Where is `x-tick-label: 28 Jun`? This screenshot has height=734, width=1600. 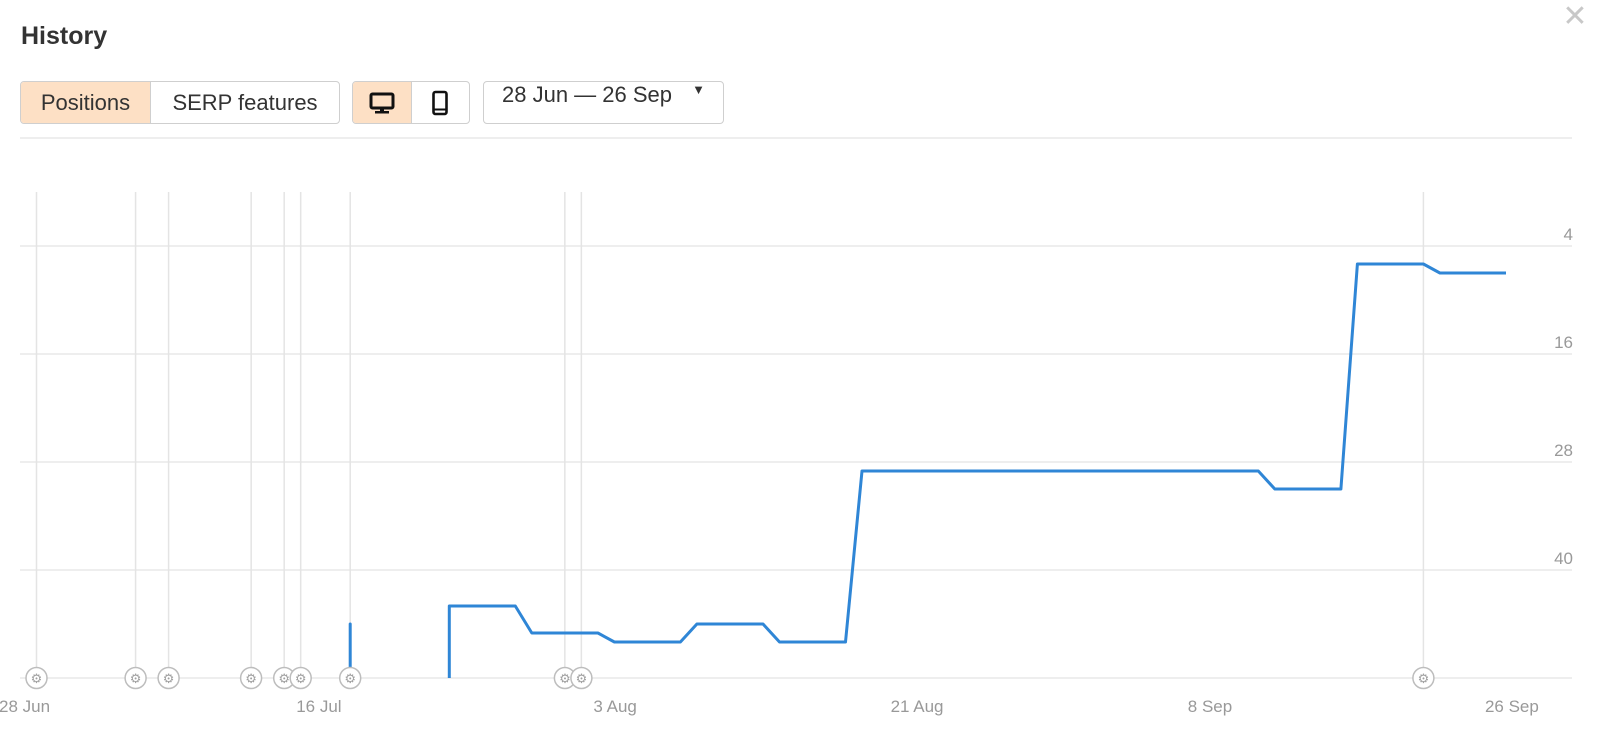
x-tick-label: 28 Jun is located at coordinates (25, 706).